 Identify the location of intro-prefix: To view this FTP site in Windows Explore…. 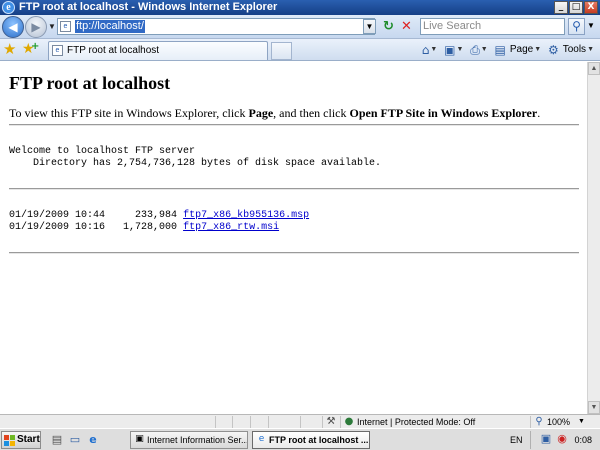
(129, 113).